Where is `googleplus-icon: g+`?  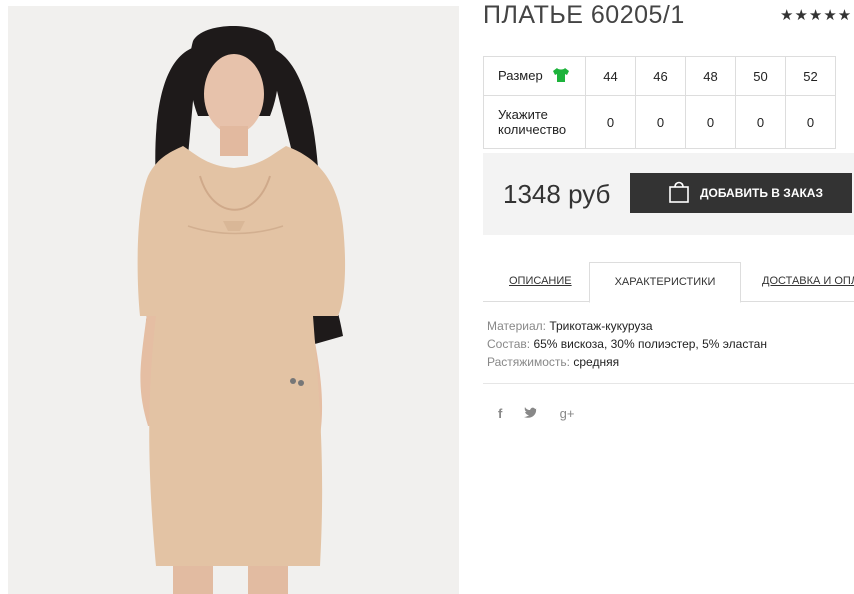 googleplus-icon: g+ is located at coordinates (567, 413).